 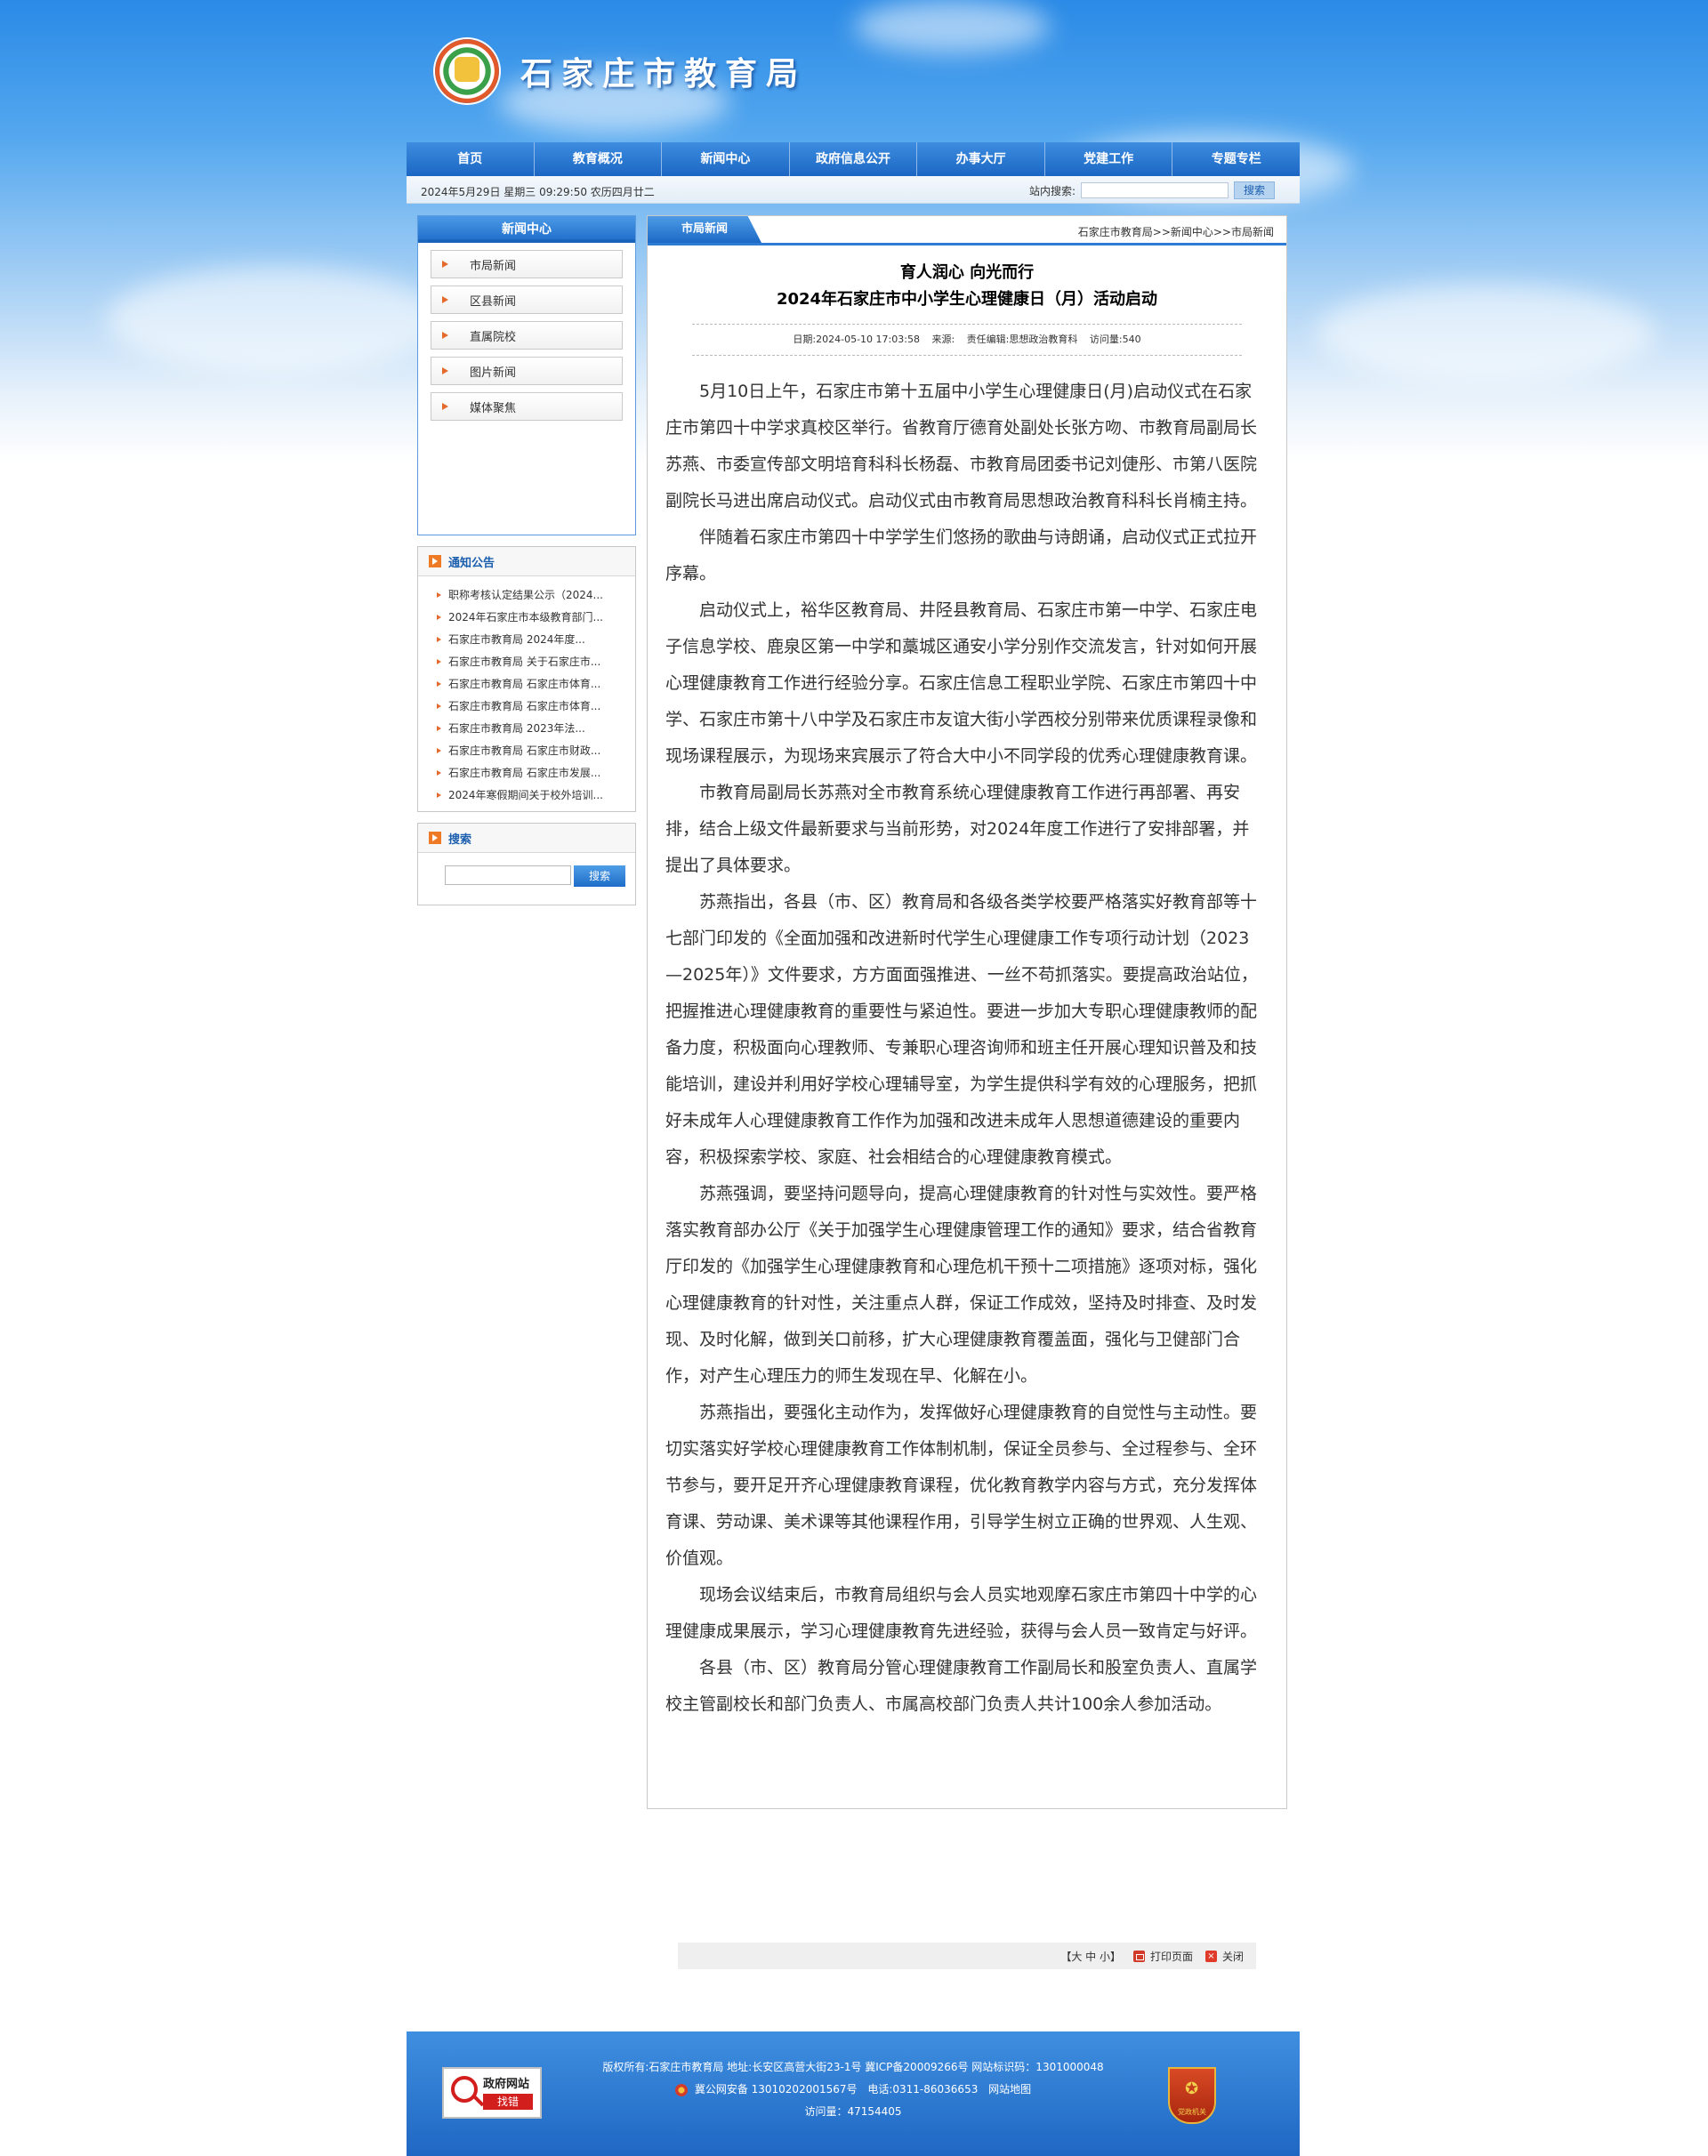 I want to click on footer-police: 冀公网安备 13010202001567号, so click(x=776, y=2089).